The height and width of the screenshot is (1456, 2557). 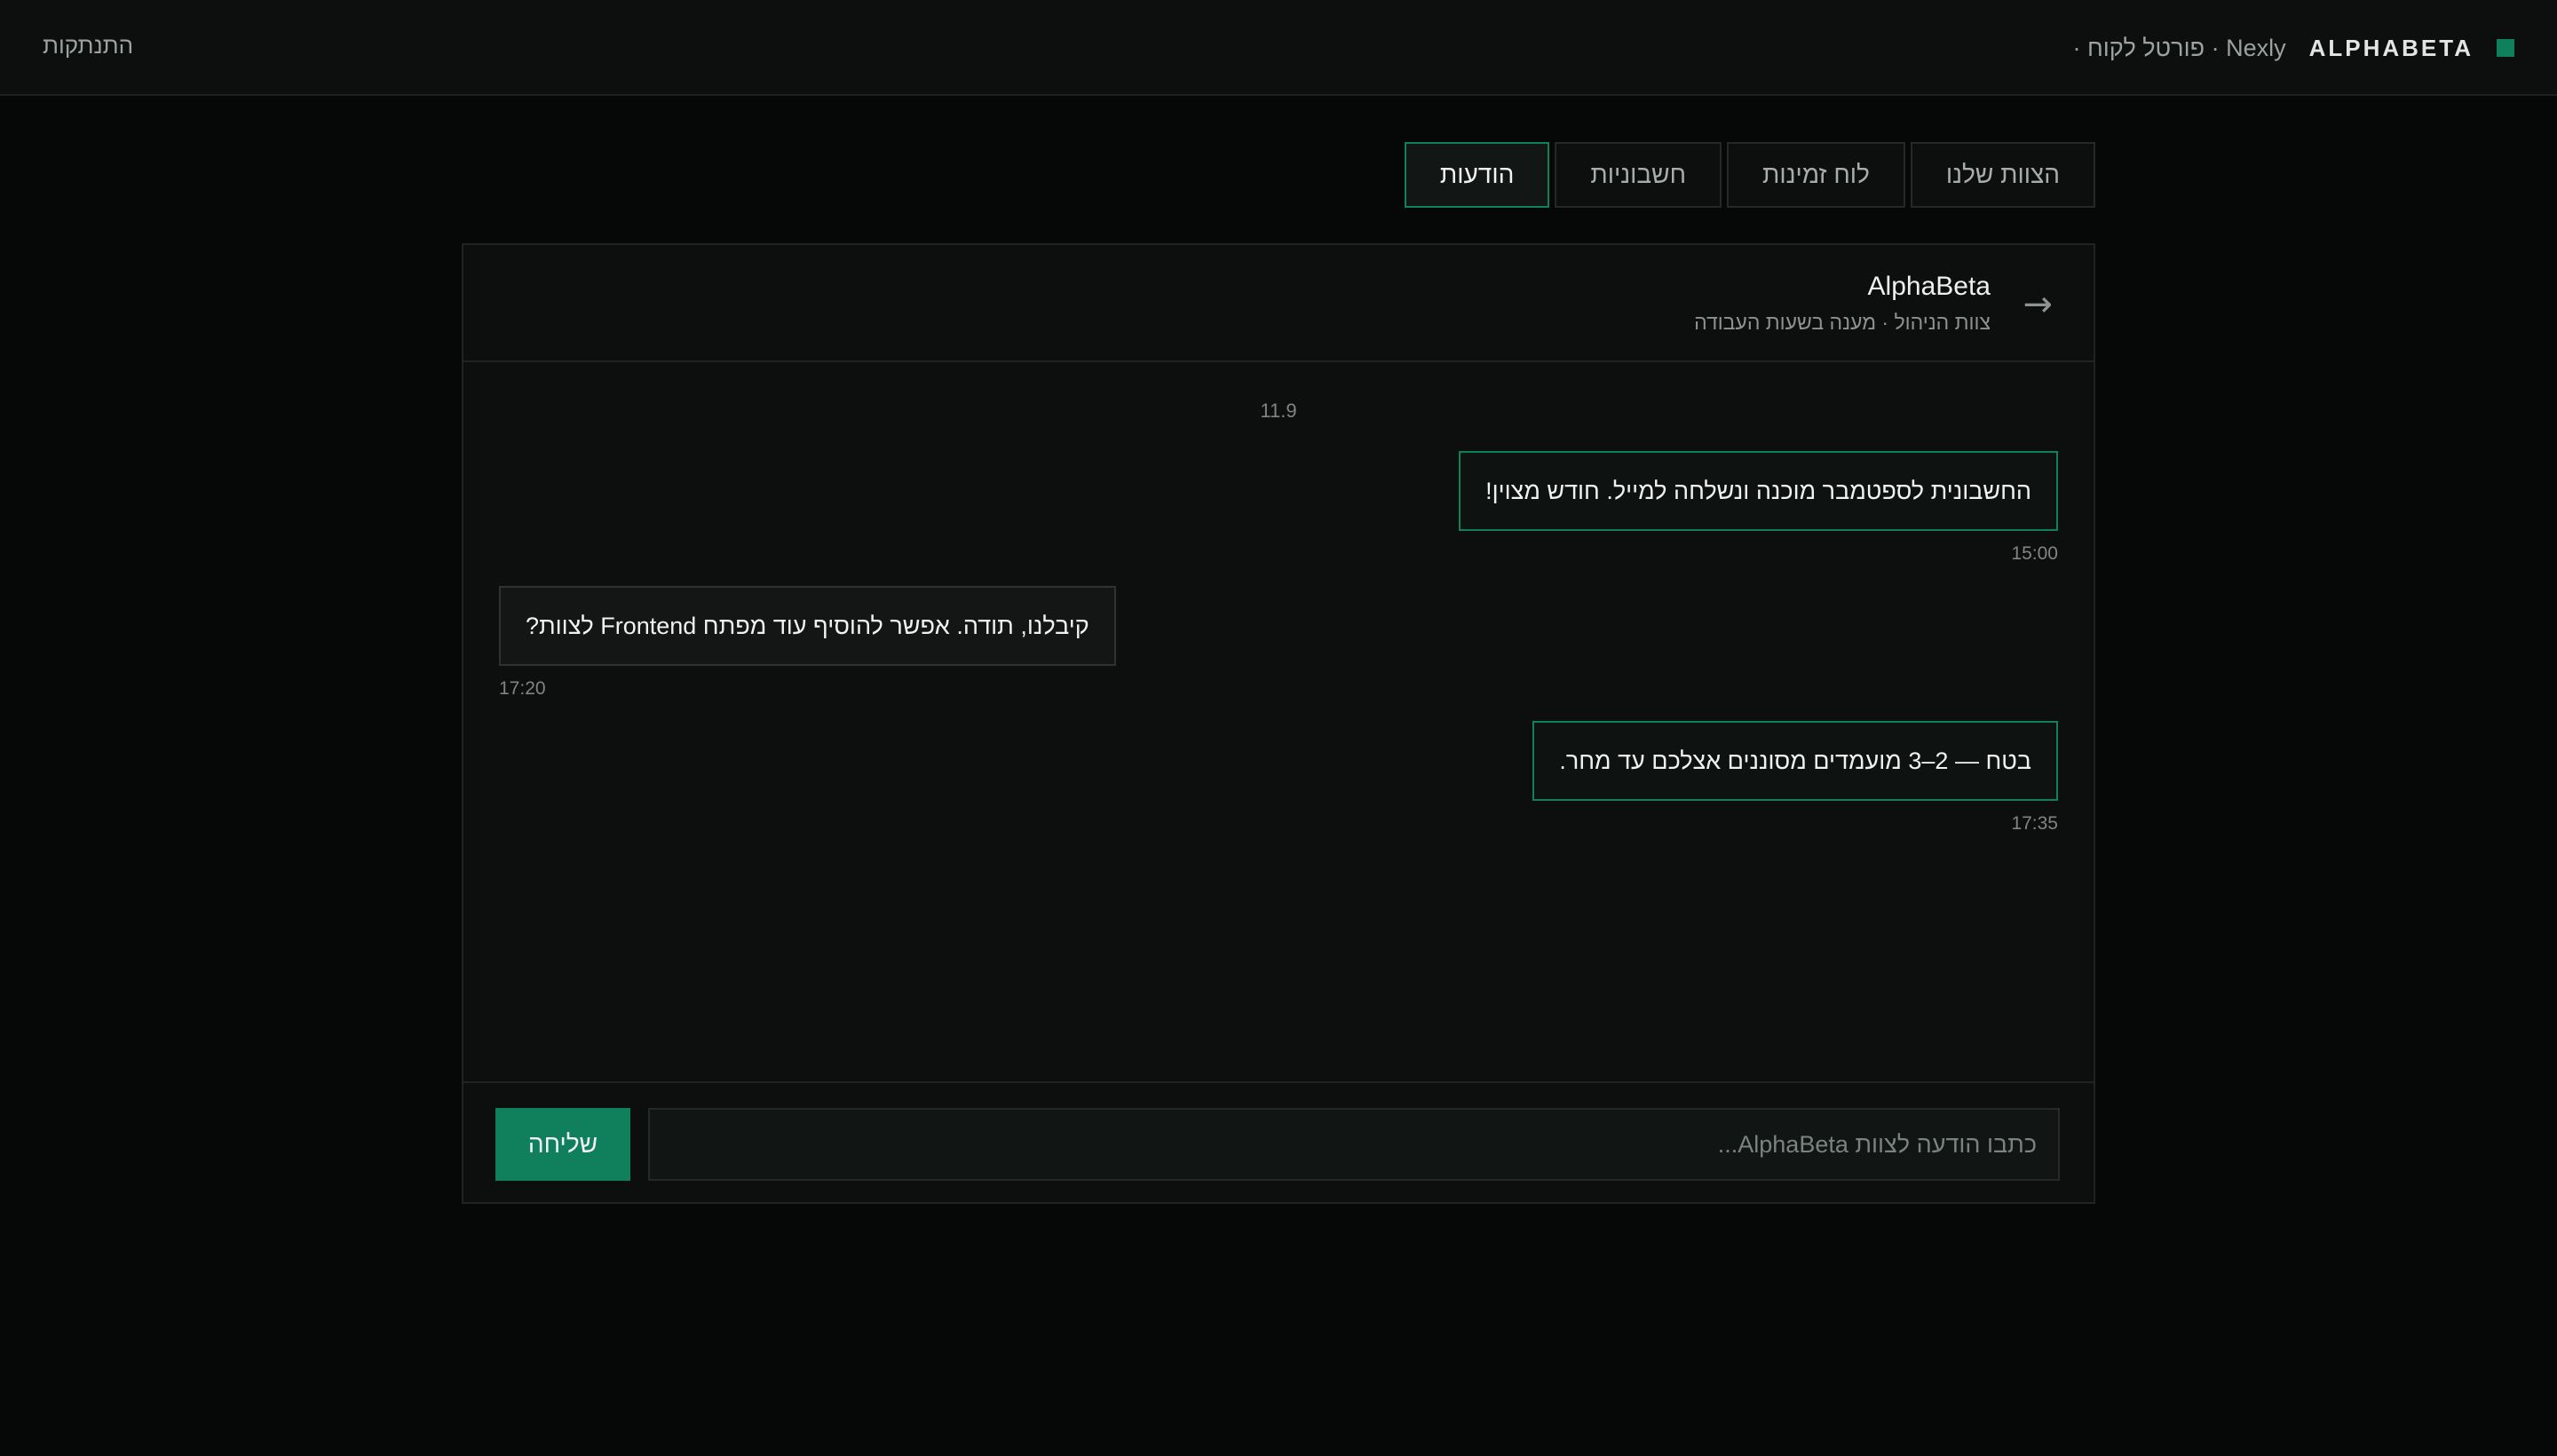 I want to click on tab-invoices: חשבוניות, so click(x=1638, y=175).